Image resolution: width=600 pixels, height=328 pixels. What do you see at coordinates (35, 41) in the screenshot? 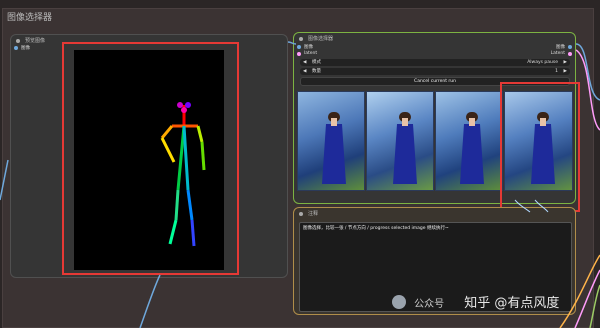
I see `node-title: 预览图像` at bounding box center [35, 41].